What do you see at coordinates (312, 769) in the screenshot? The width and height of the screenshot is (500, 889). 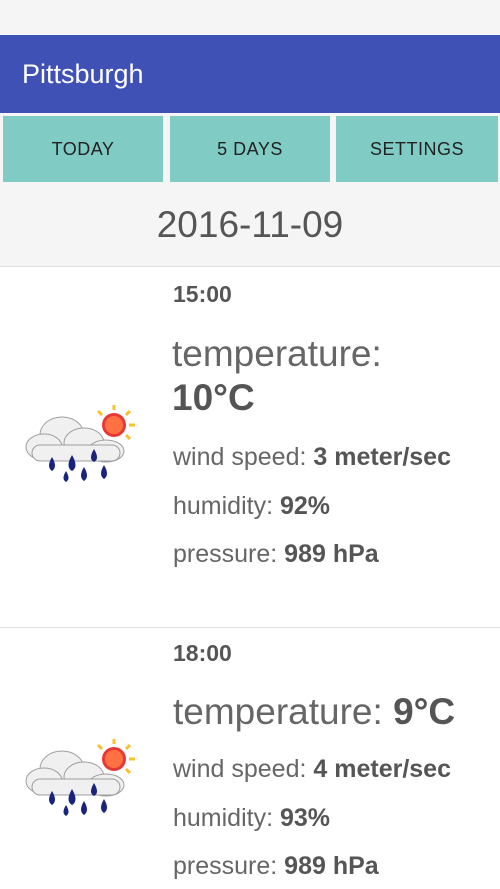 I see `wind-speed: wind speed: 4 meter/sec` at bounding box center [312, 769].